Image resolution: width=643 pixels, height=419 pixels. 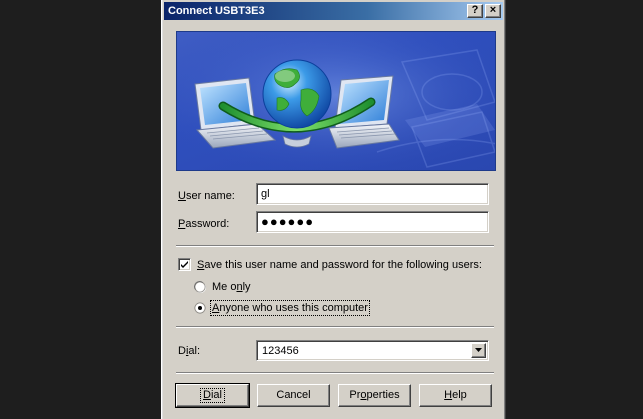 I want to click on save-credentials-checkbox, so click(x=184, y=264).